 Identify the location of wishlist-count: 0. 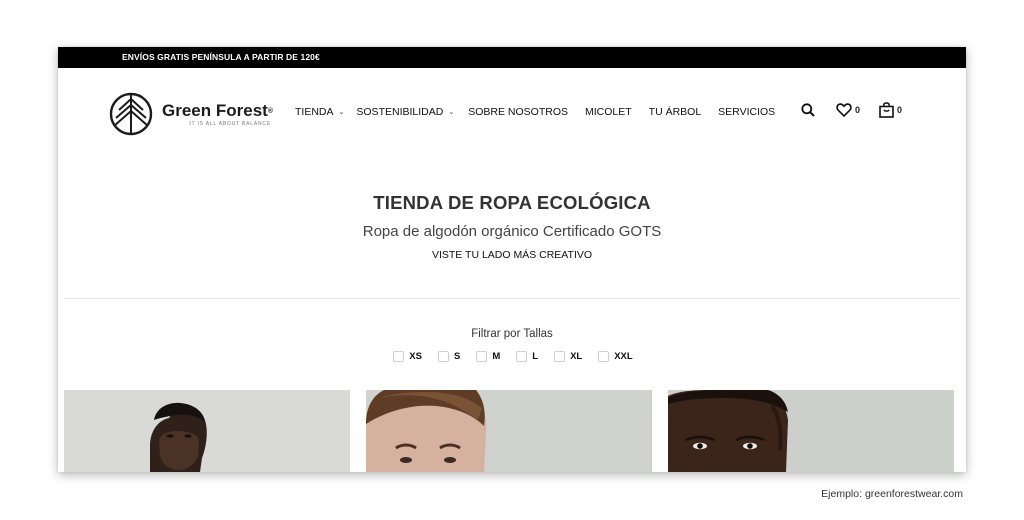
(858, 110).